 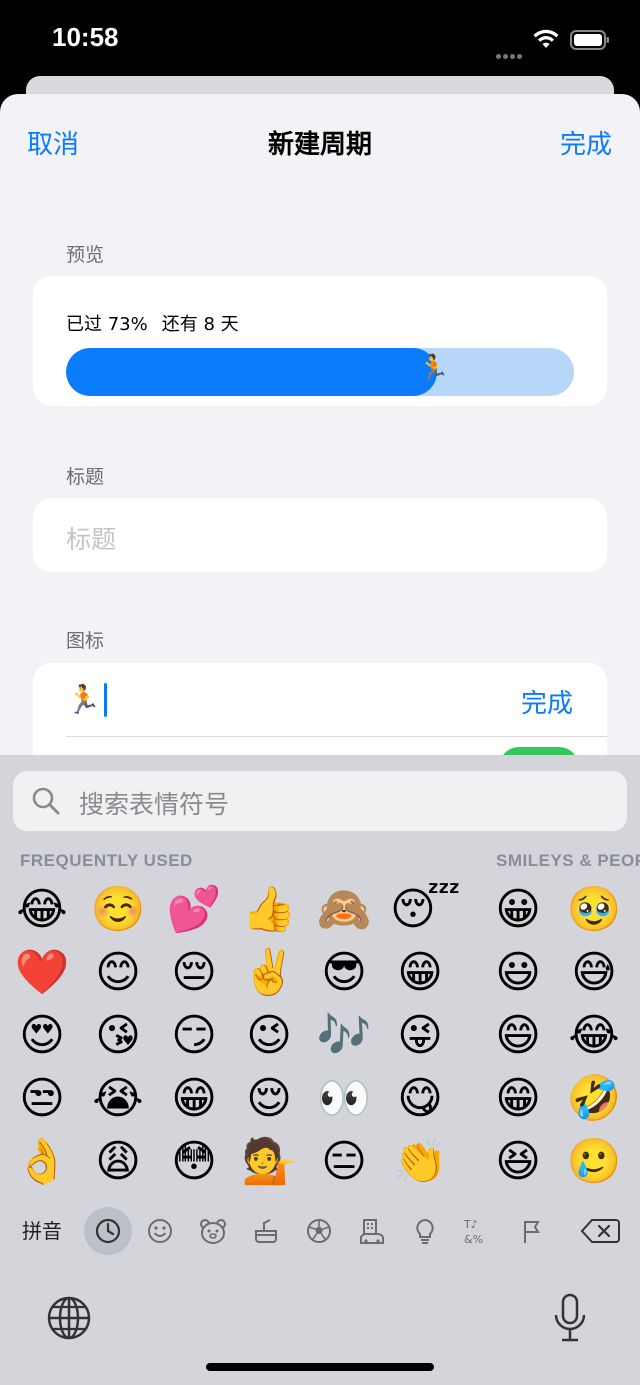 I want to click on emoji-key: 👍, so click(x=269, y=910).